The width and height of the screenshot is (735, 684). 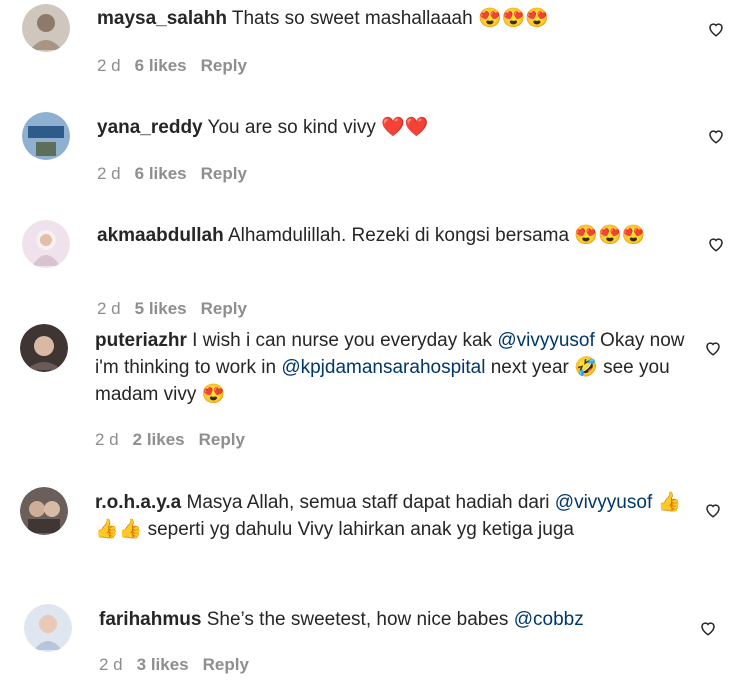 I want to click on username-link: farihahmus, so click(x=150, y=619).